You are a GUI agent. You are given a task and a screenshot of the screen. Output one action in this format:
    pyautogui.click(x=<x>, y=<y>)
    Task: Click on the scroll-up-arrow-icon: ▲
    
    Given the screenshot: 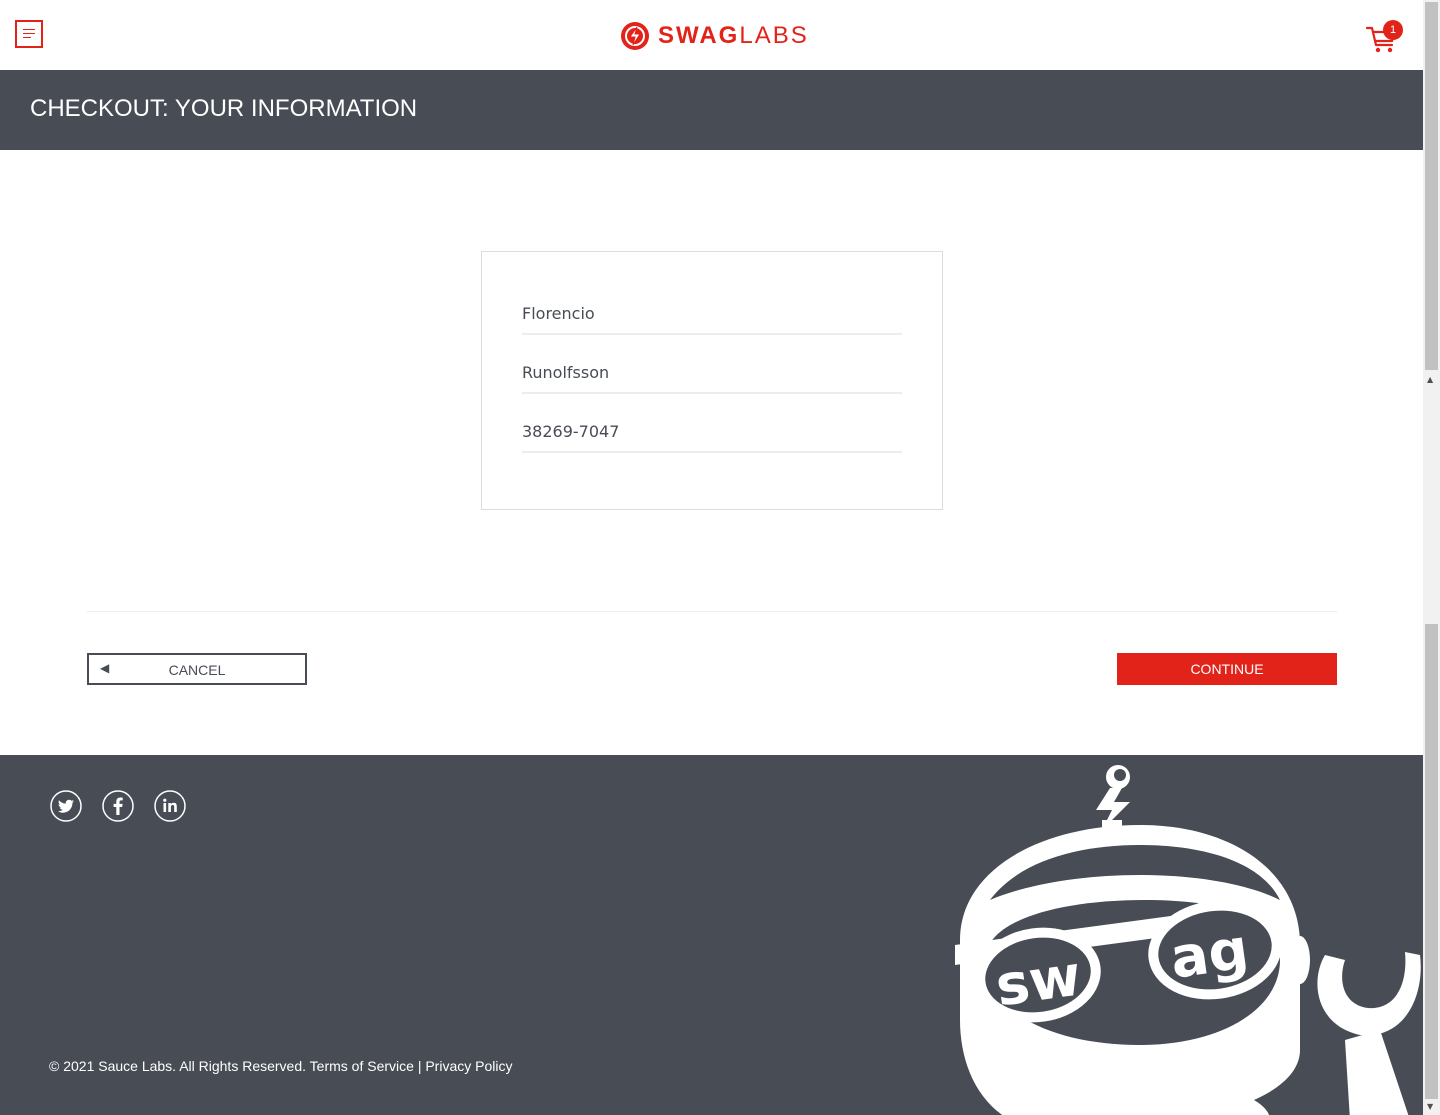 What is the action you would take?
    pyautogui.click(x=1430, y=380)
    